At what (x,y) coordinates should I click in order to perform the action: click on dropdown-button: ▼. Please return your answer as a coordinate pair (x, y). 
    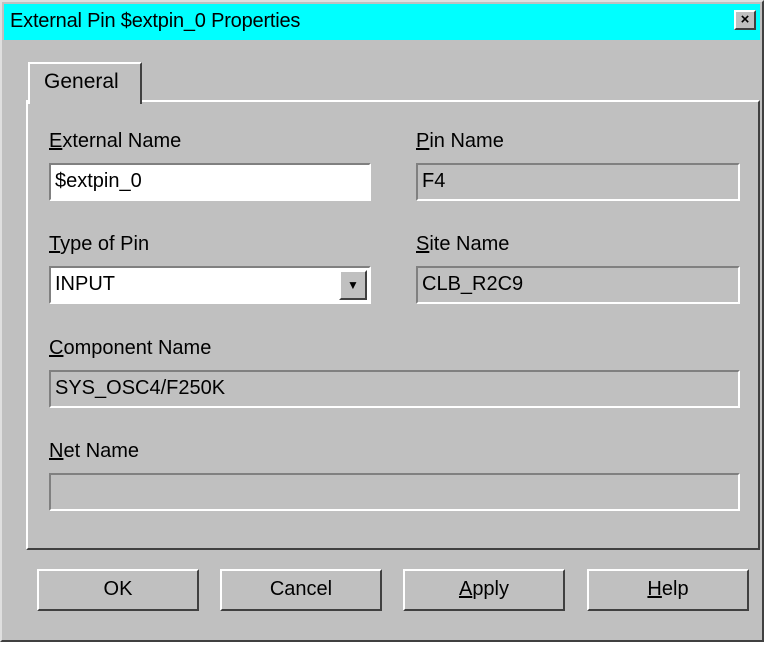
    Looking at the image, I should click on (353, 285).